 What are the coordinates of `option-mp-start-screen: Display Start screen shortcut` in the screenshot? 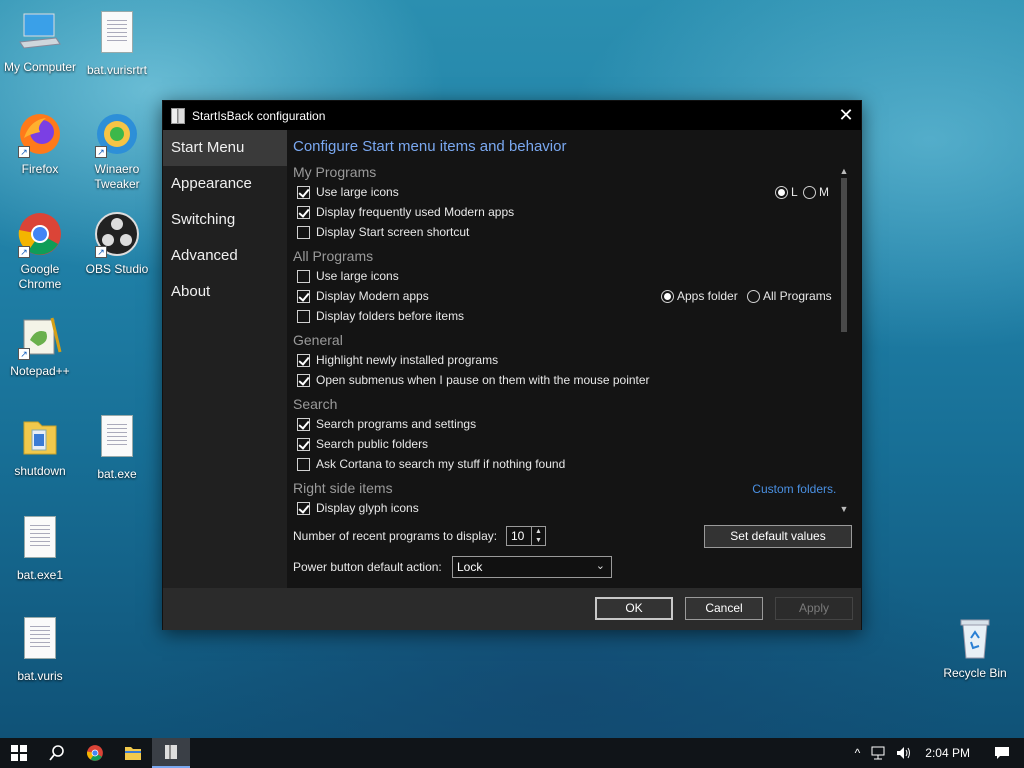 It's located at (383, 232).